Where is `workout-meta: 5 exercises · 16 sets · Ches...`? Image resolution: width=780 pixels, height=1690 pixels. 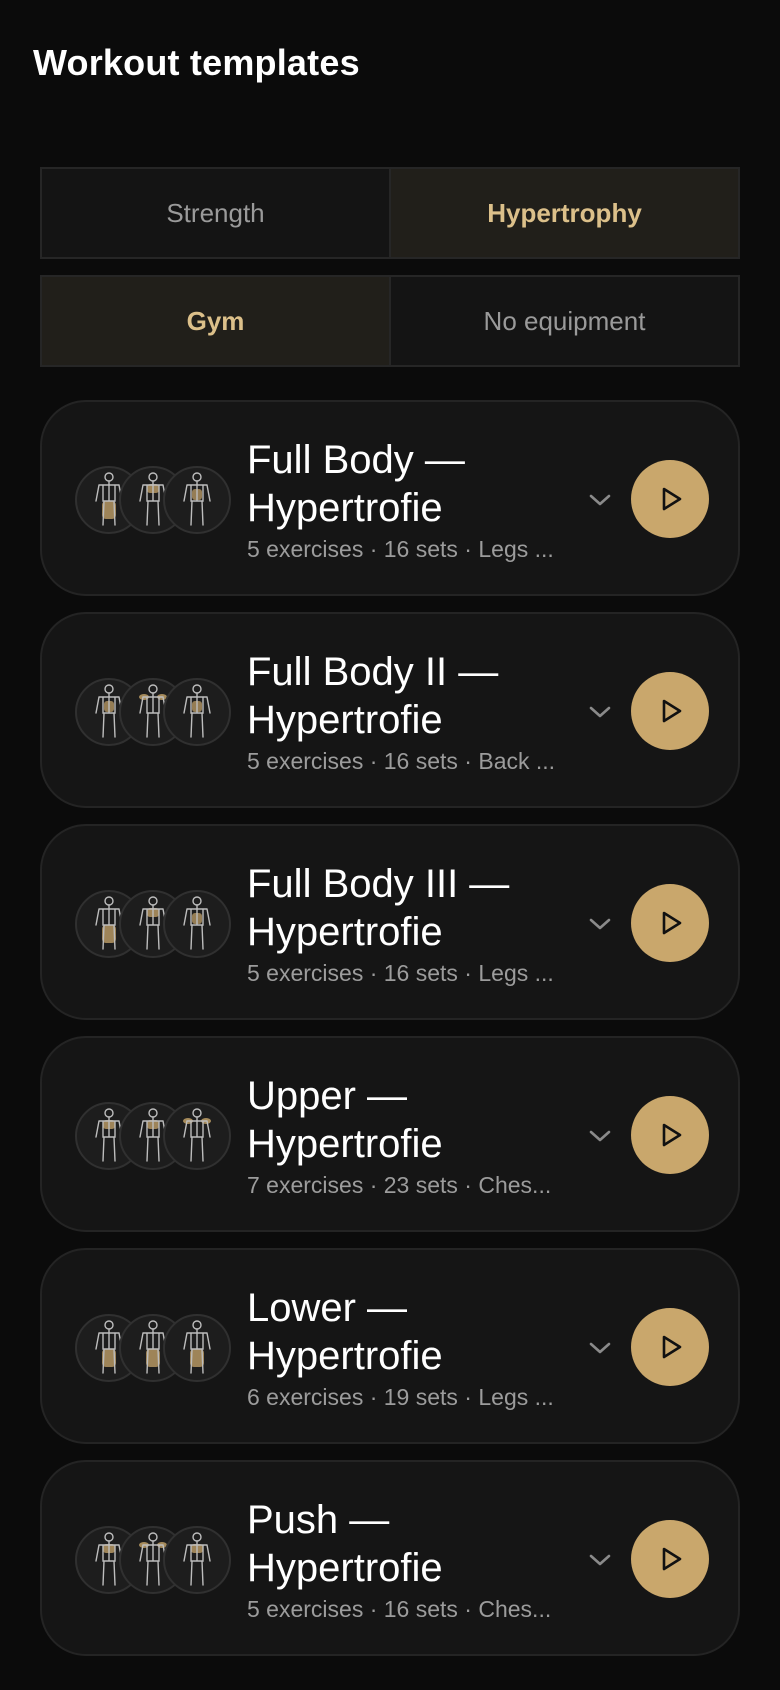
workout-meta: 5 exercises · 16 sets · Ches... is located at coordinates (399, 1609).